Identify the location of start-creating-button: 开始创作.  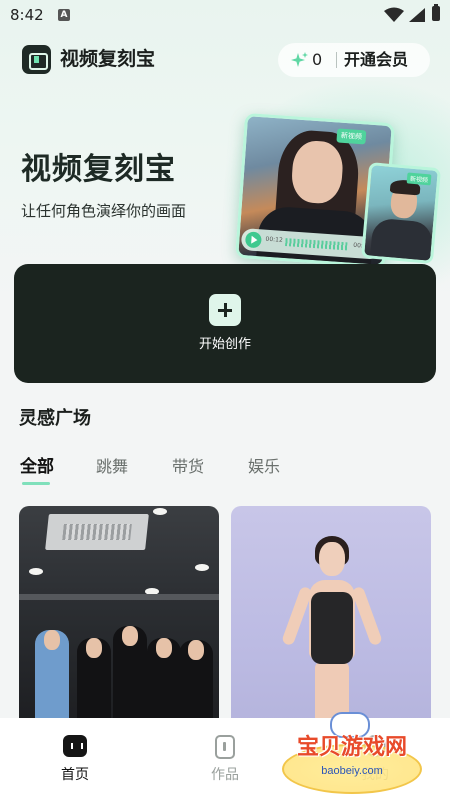
(225, 323).